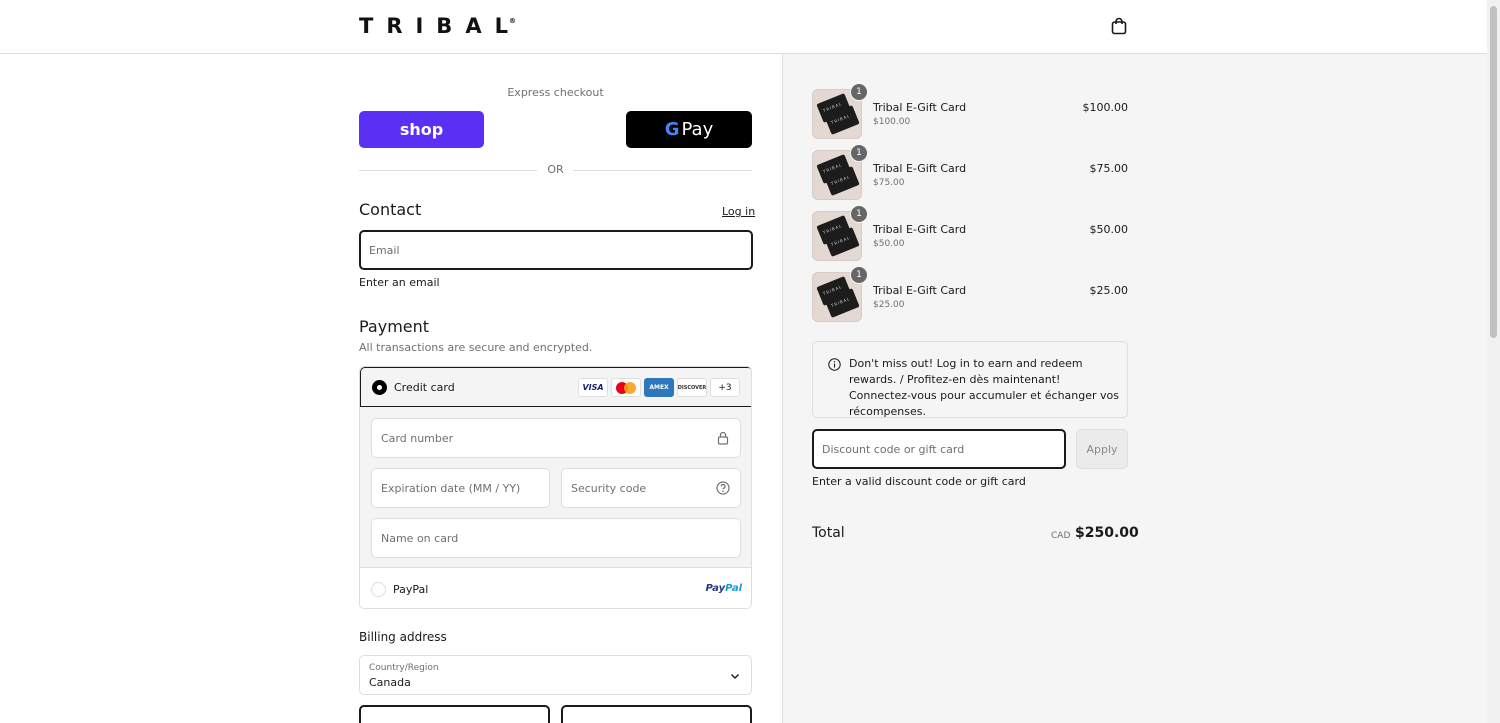 The width and height of the screenshot is (1500, 723). I want to click on order-item: 1 Tribal E-Gift Card $50.00 $50.00, so click(970, 233).